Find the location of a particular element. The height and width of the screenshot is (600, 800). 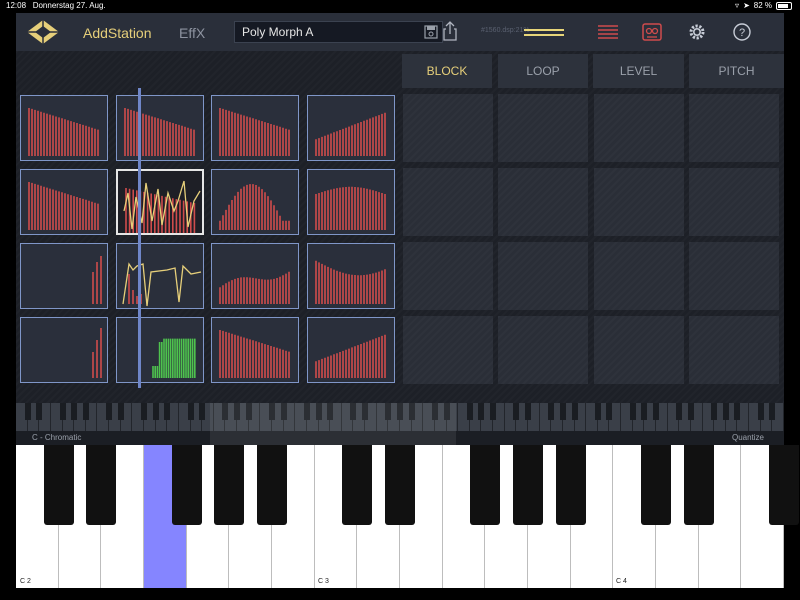

pad-r1-c4 is located at coordinates (351, 128).